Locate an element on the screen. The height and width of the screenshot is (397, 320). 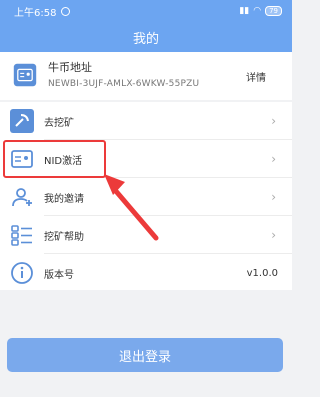
page-title: 我的 is located at coordinates (145, 39).